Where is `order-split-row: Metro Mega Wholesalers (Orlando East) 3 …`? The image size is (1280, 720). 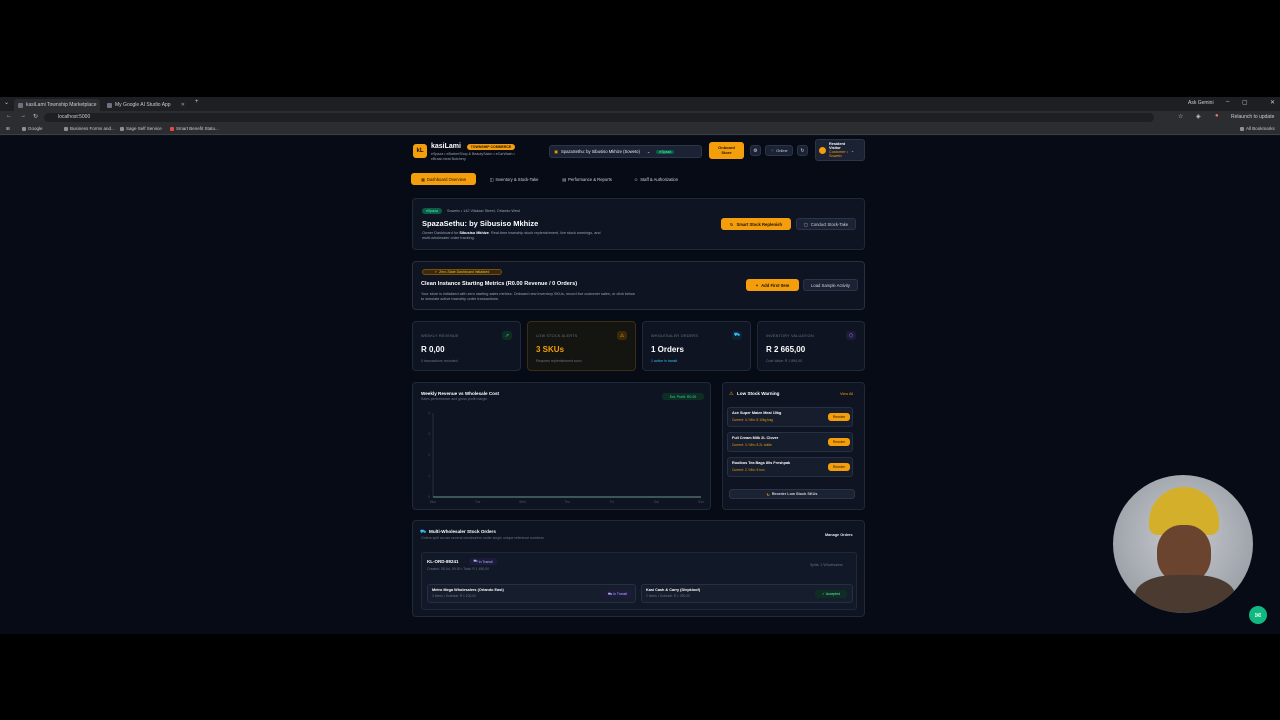 order-split-row: Metro Mega Wholesalers (Orlando East) 3 … is located at coordinates (531, 593).